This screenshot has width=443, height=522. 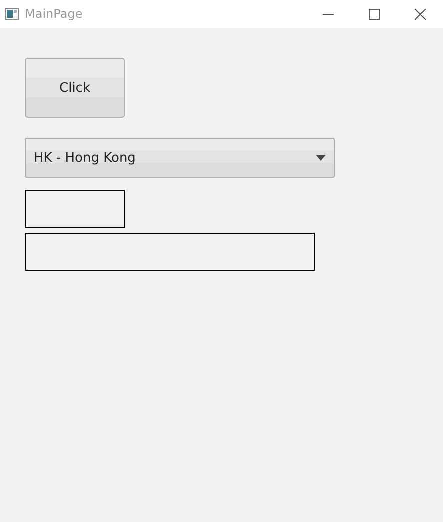 I want to click on window-title: MainPage, so click(x=54, y=14).